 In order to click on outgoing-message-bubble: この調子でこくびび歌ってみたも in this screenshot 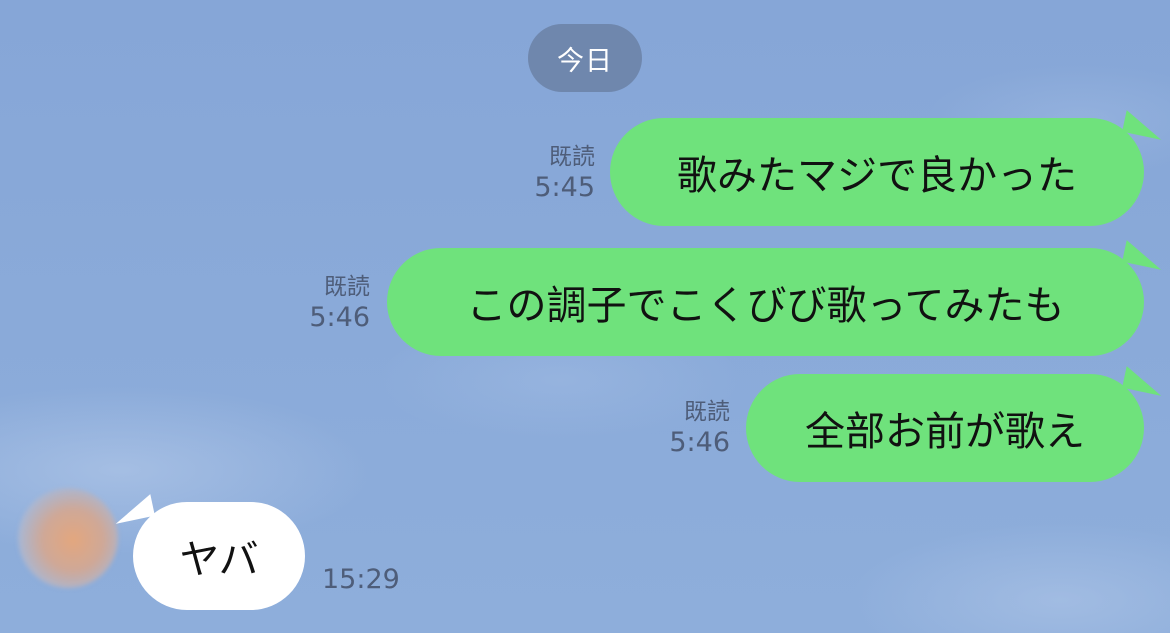, I will do `click(776, 298)`.